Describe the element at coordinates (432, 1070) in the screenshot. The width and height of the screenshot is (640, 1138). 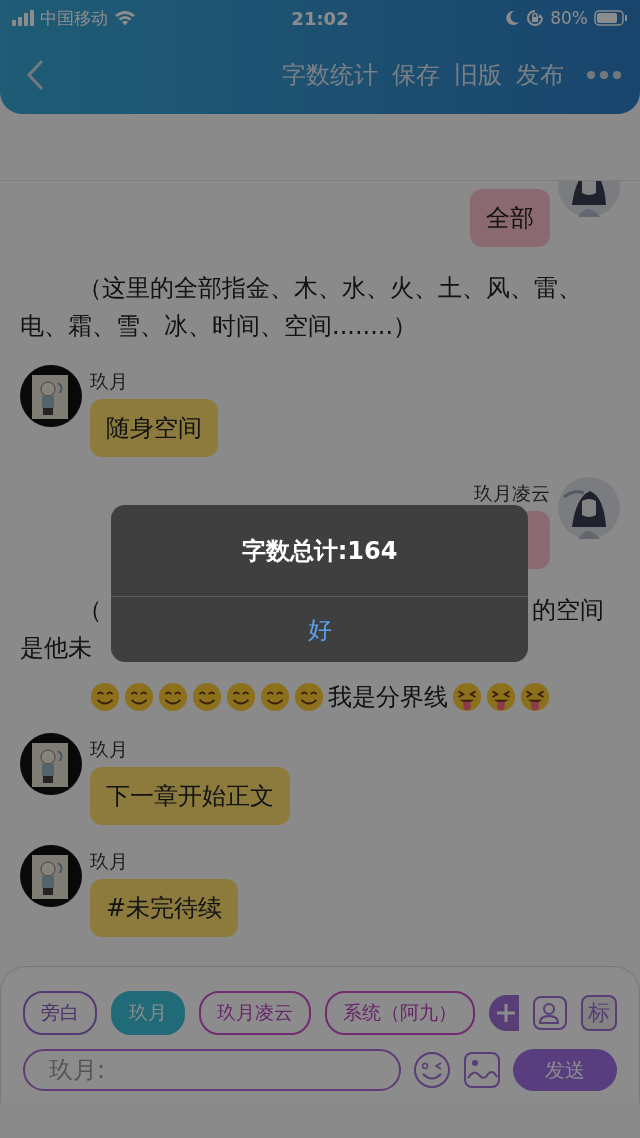
I see `wink-face-icon` at that location.